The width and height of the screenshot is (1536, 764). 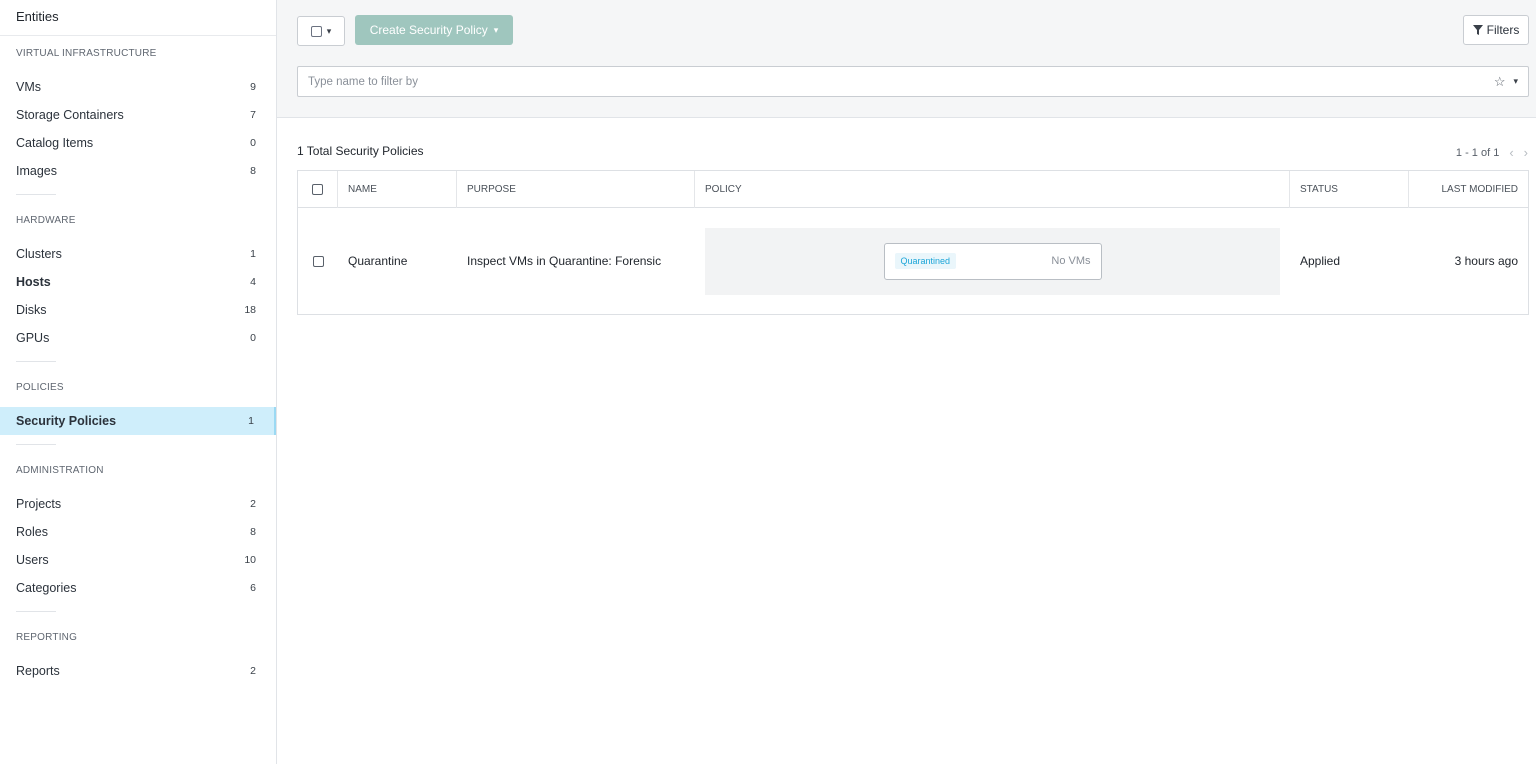 I want to click on sidebar-item-disks: Disks 18, so click(x=138, y=310).